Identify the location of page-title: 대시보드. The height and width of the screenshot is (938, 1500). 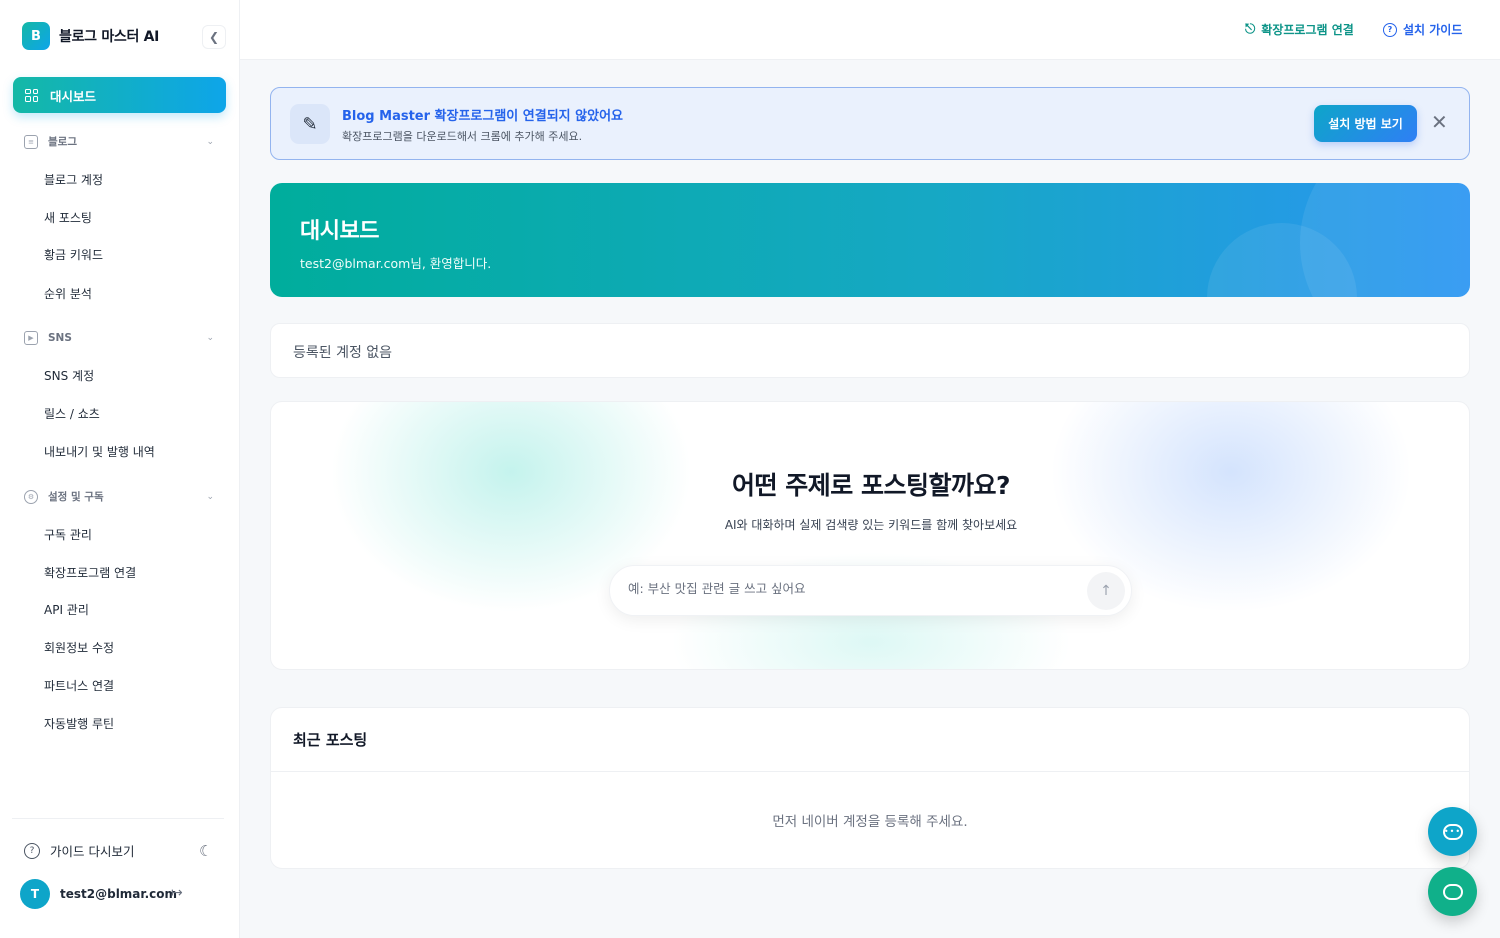
(339, 231).